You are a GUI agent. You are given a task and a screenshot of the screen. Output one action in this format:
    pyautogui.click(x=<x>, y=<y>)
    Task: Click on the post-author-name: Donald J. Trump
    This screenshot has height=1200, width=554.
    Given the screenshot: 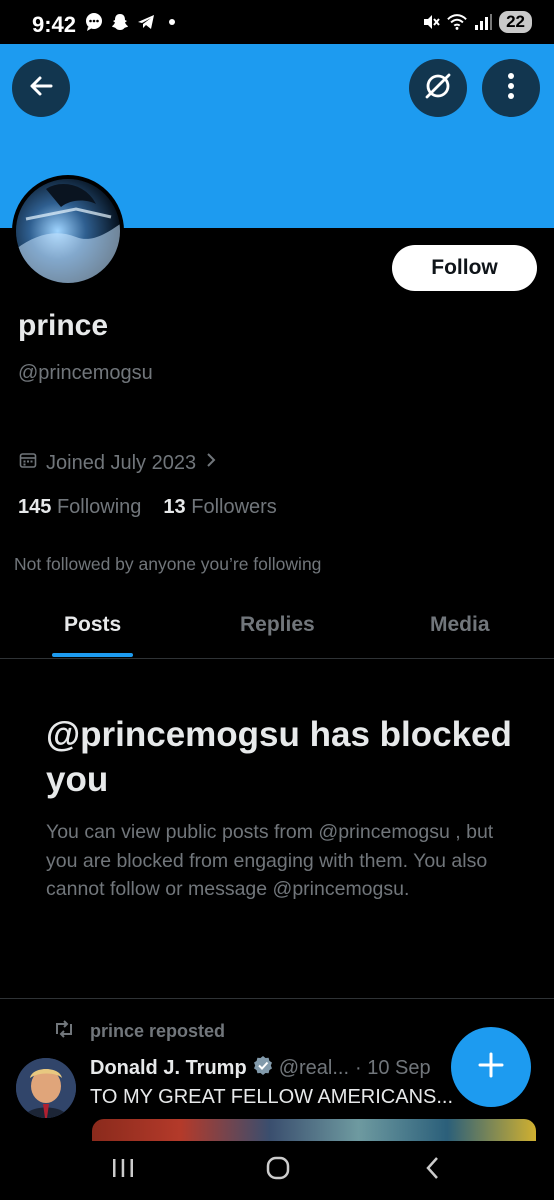 What is the action you would take?
    pyautogui.click(x=168, y=1068)
    